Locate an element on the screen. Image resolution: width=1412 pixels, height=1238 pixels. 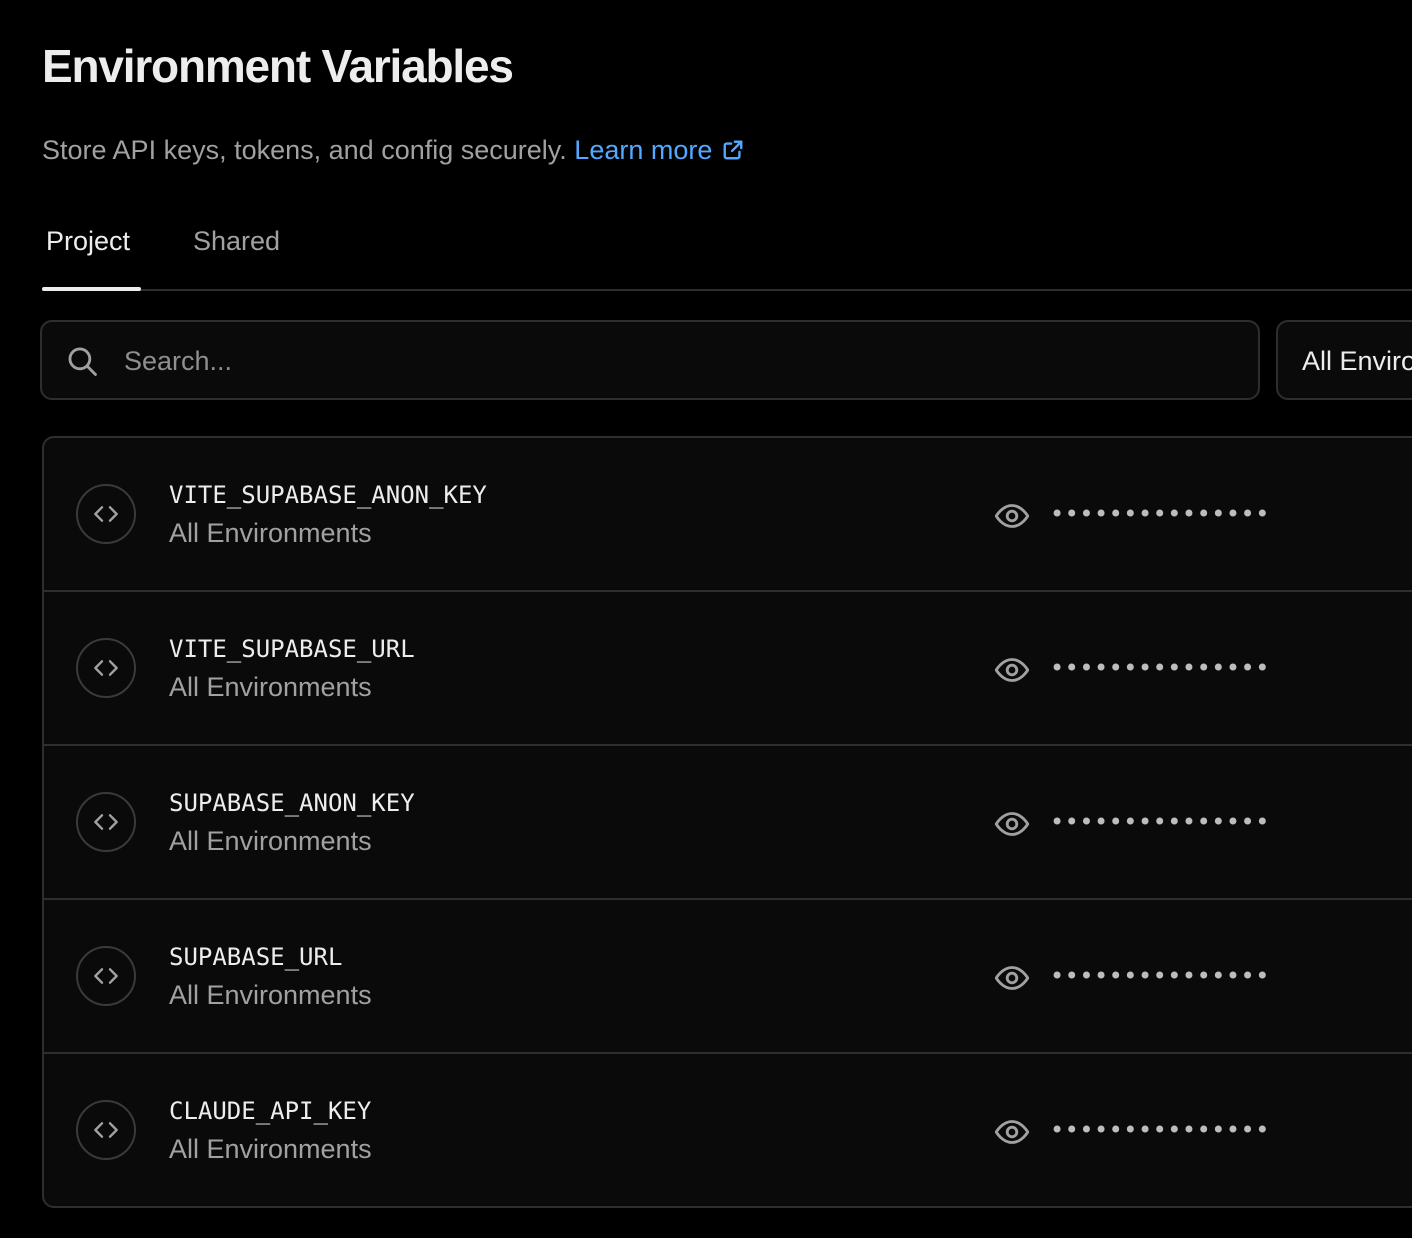
tab-project: Project is located at coordinates (88, 241).